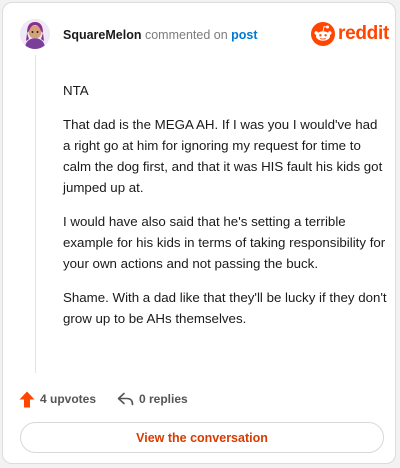 This screenshot has height=468, width=400. What do you see at coordinates (27, 399) in the screenshot?
I see `upvote-arrow-icon` at bounding box center [27, 399].